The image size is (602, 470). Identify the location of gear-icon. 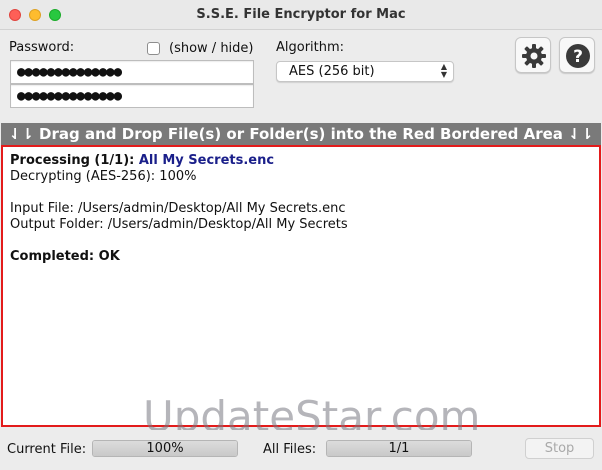
(534, 56).